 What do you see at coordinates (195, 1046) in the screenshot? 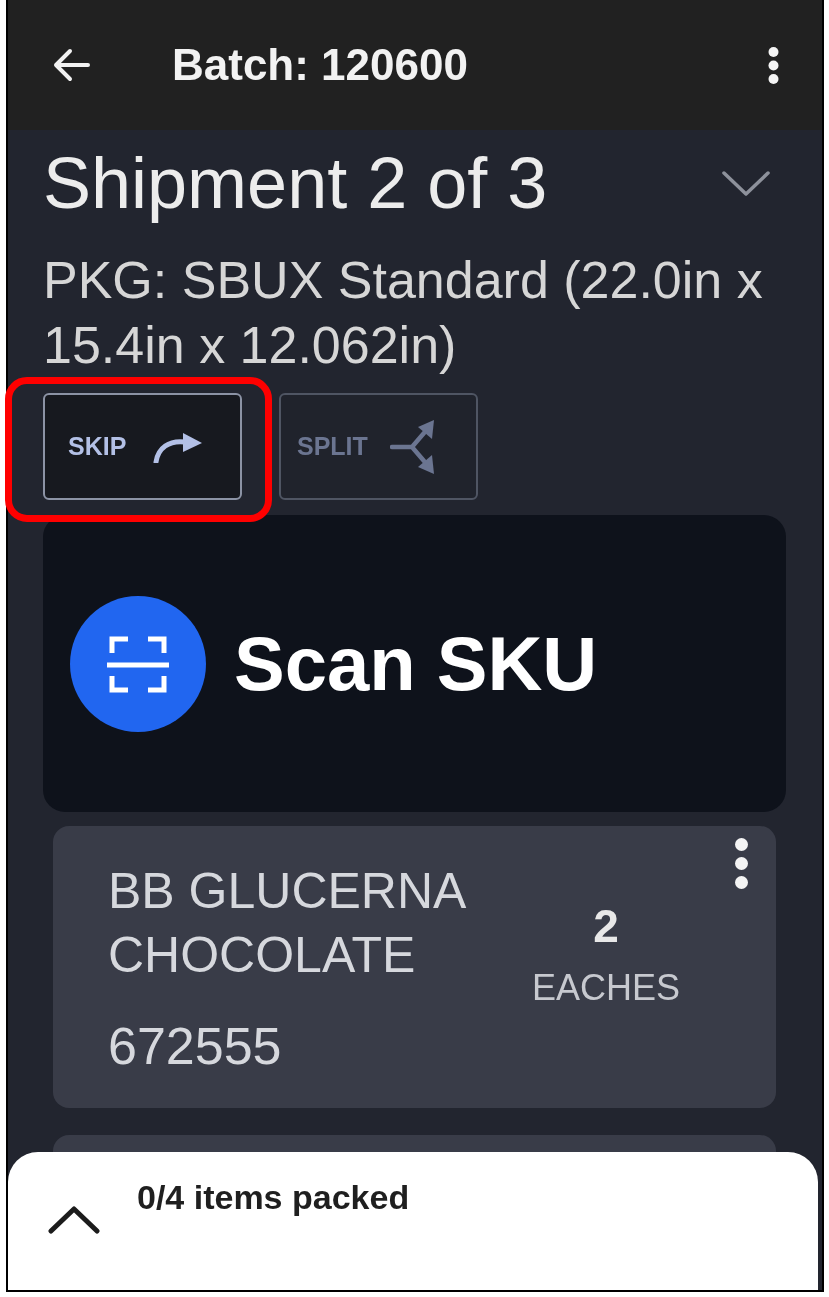
I see `sku-text: 672555` at bounding box center [195, 1046].